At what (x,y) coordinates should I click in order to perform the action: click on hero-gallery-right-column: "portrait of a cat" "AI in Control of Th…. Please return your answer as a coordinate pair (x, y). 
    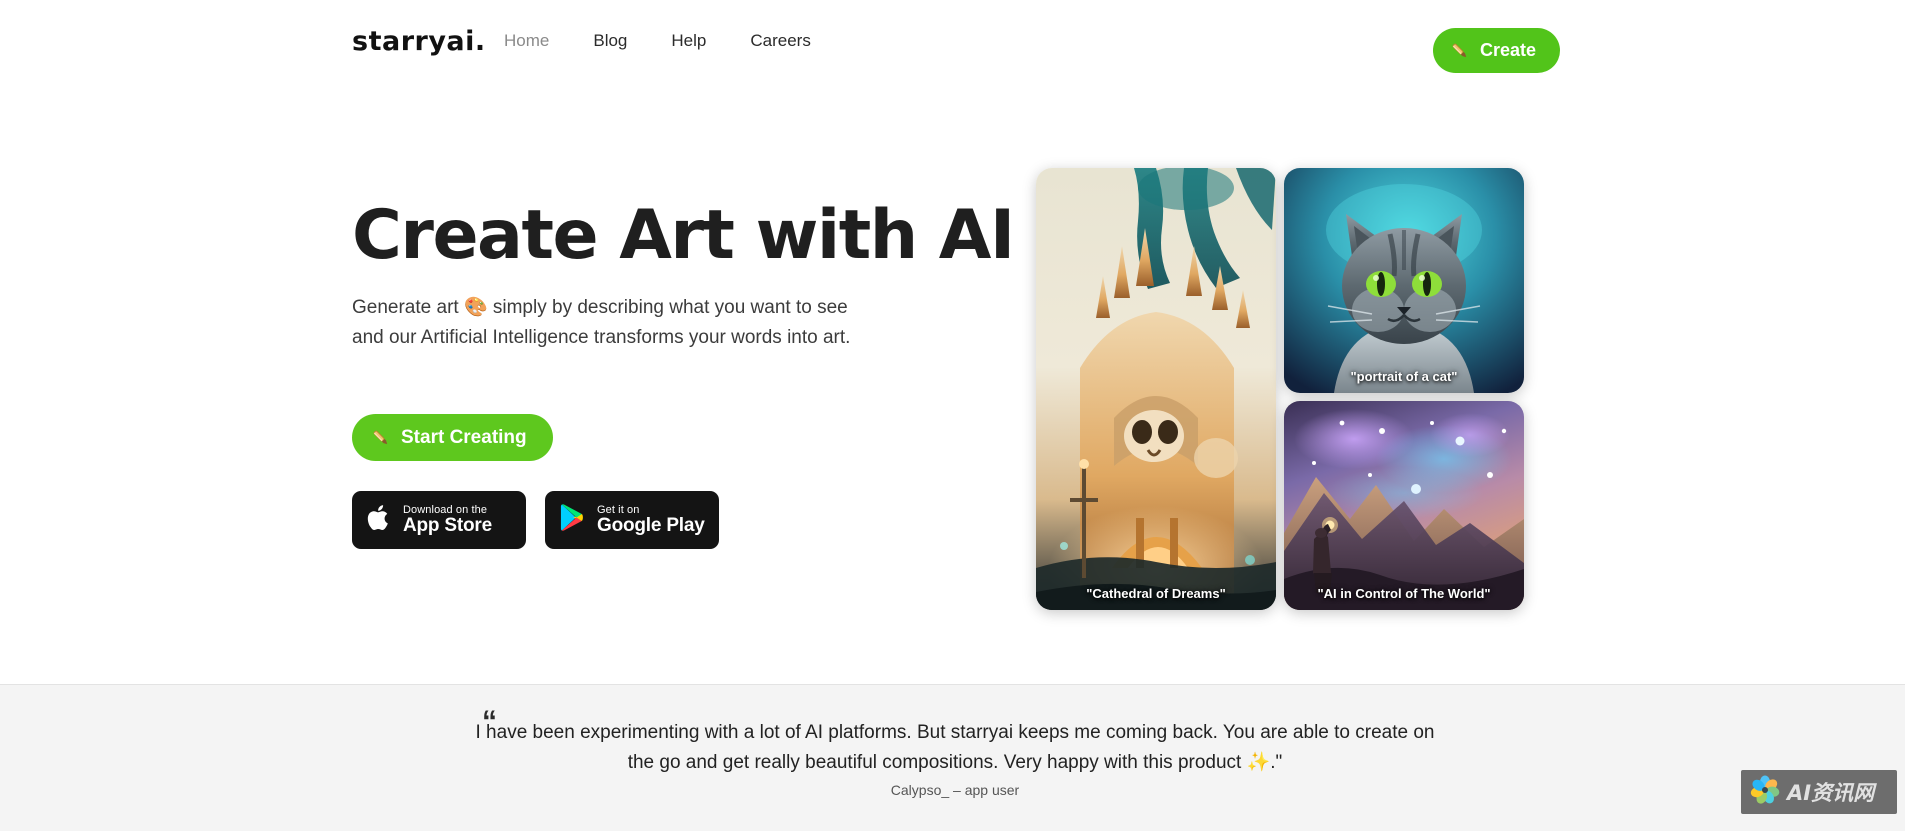
    Looking at the image, I should click on (1404, 389).